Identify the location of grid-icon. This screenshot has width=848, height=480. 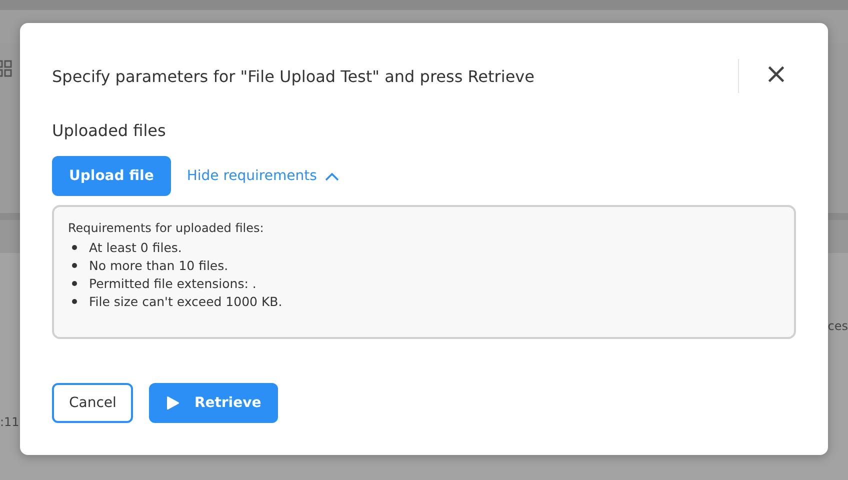
(6, 69).